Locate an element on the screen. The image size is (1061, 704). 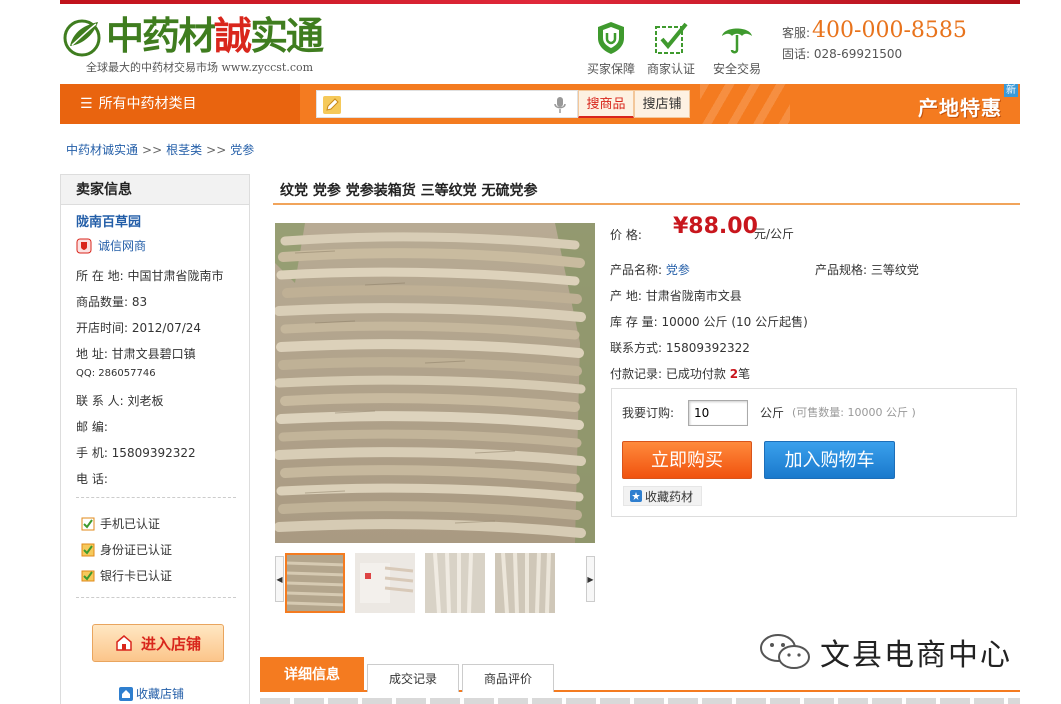
bank-card-verified-icon is located at coordinates (88, 575).